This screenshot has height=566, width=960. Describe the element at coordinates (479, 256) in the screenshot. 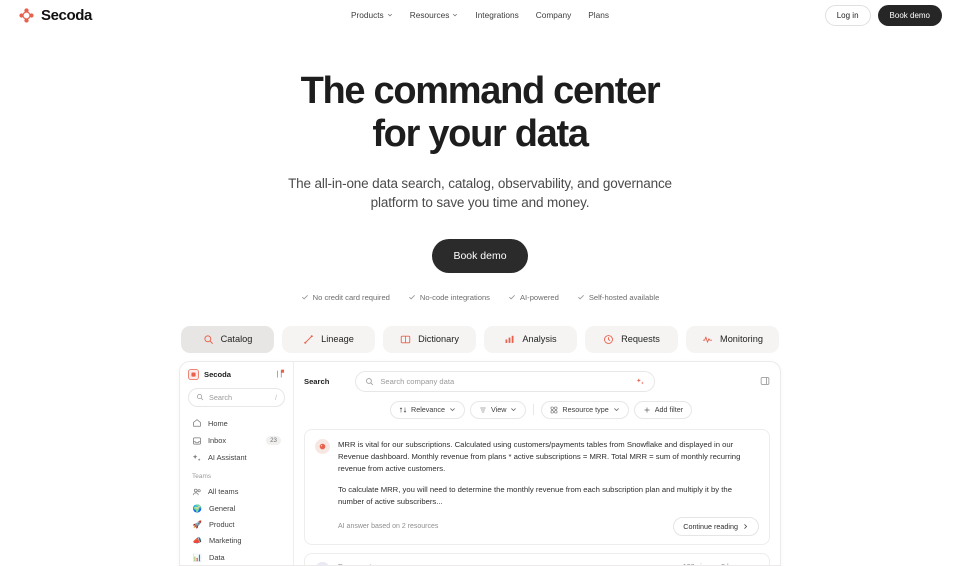

I see `book-demo-button-hero: Book demo` at that location.